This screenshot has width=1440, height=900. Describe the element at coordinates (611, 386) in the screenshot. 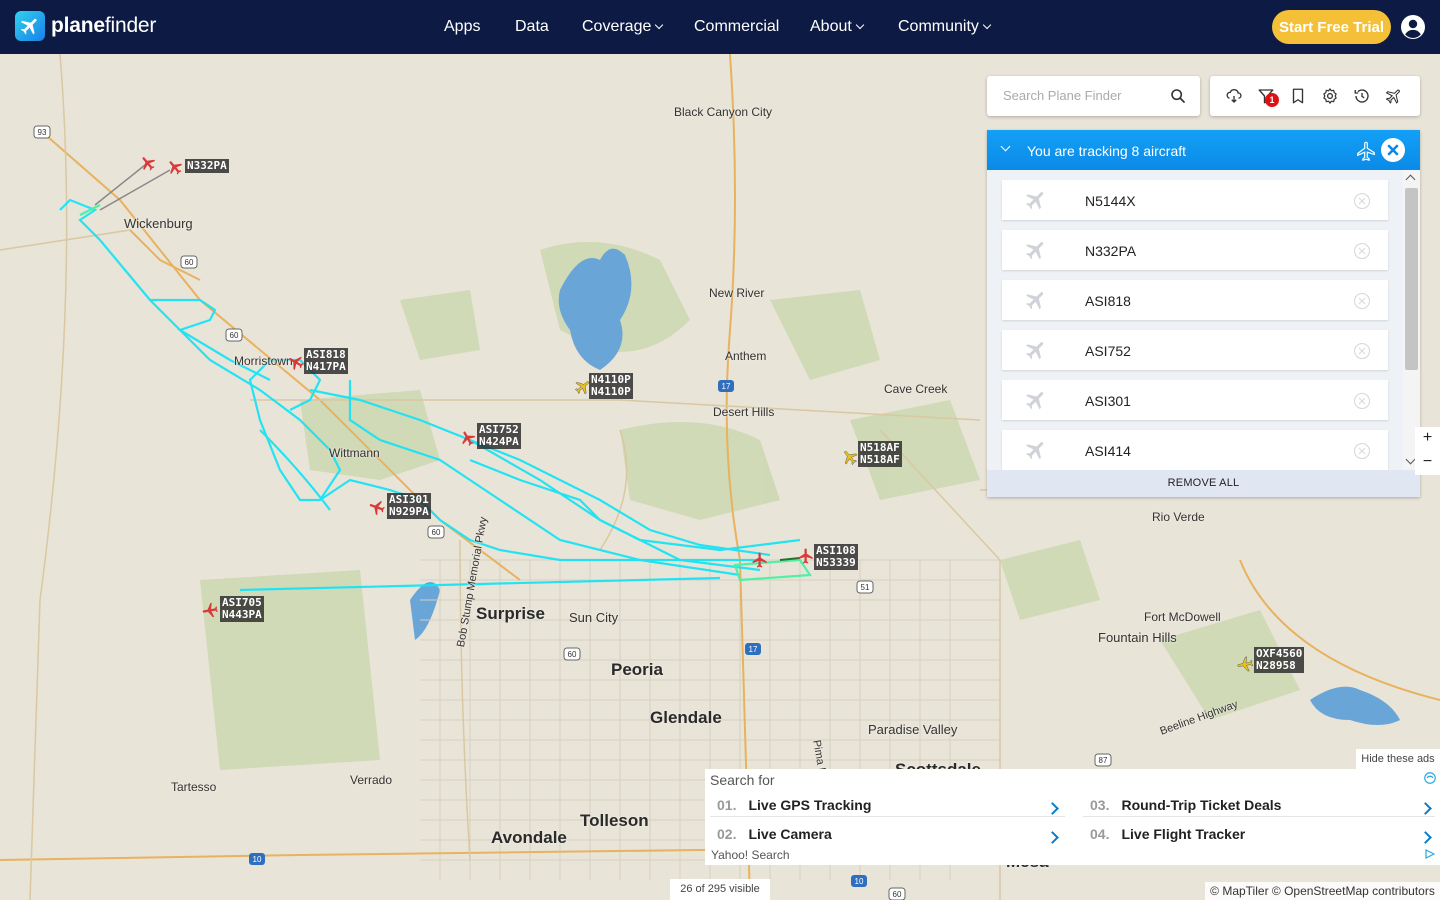

I see `aircraft-label: N4110P N4110P` at that location.